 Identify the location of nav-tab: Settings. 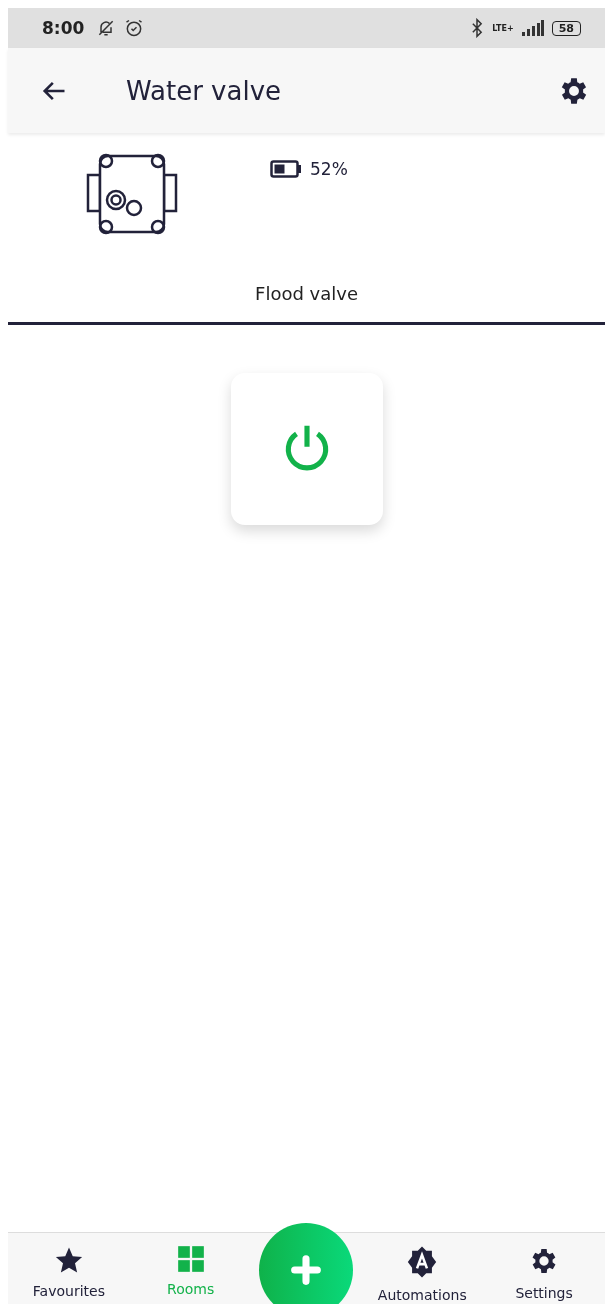
(544, 1267).